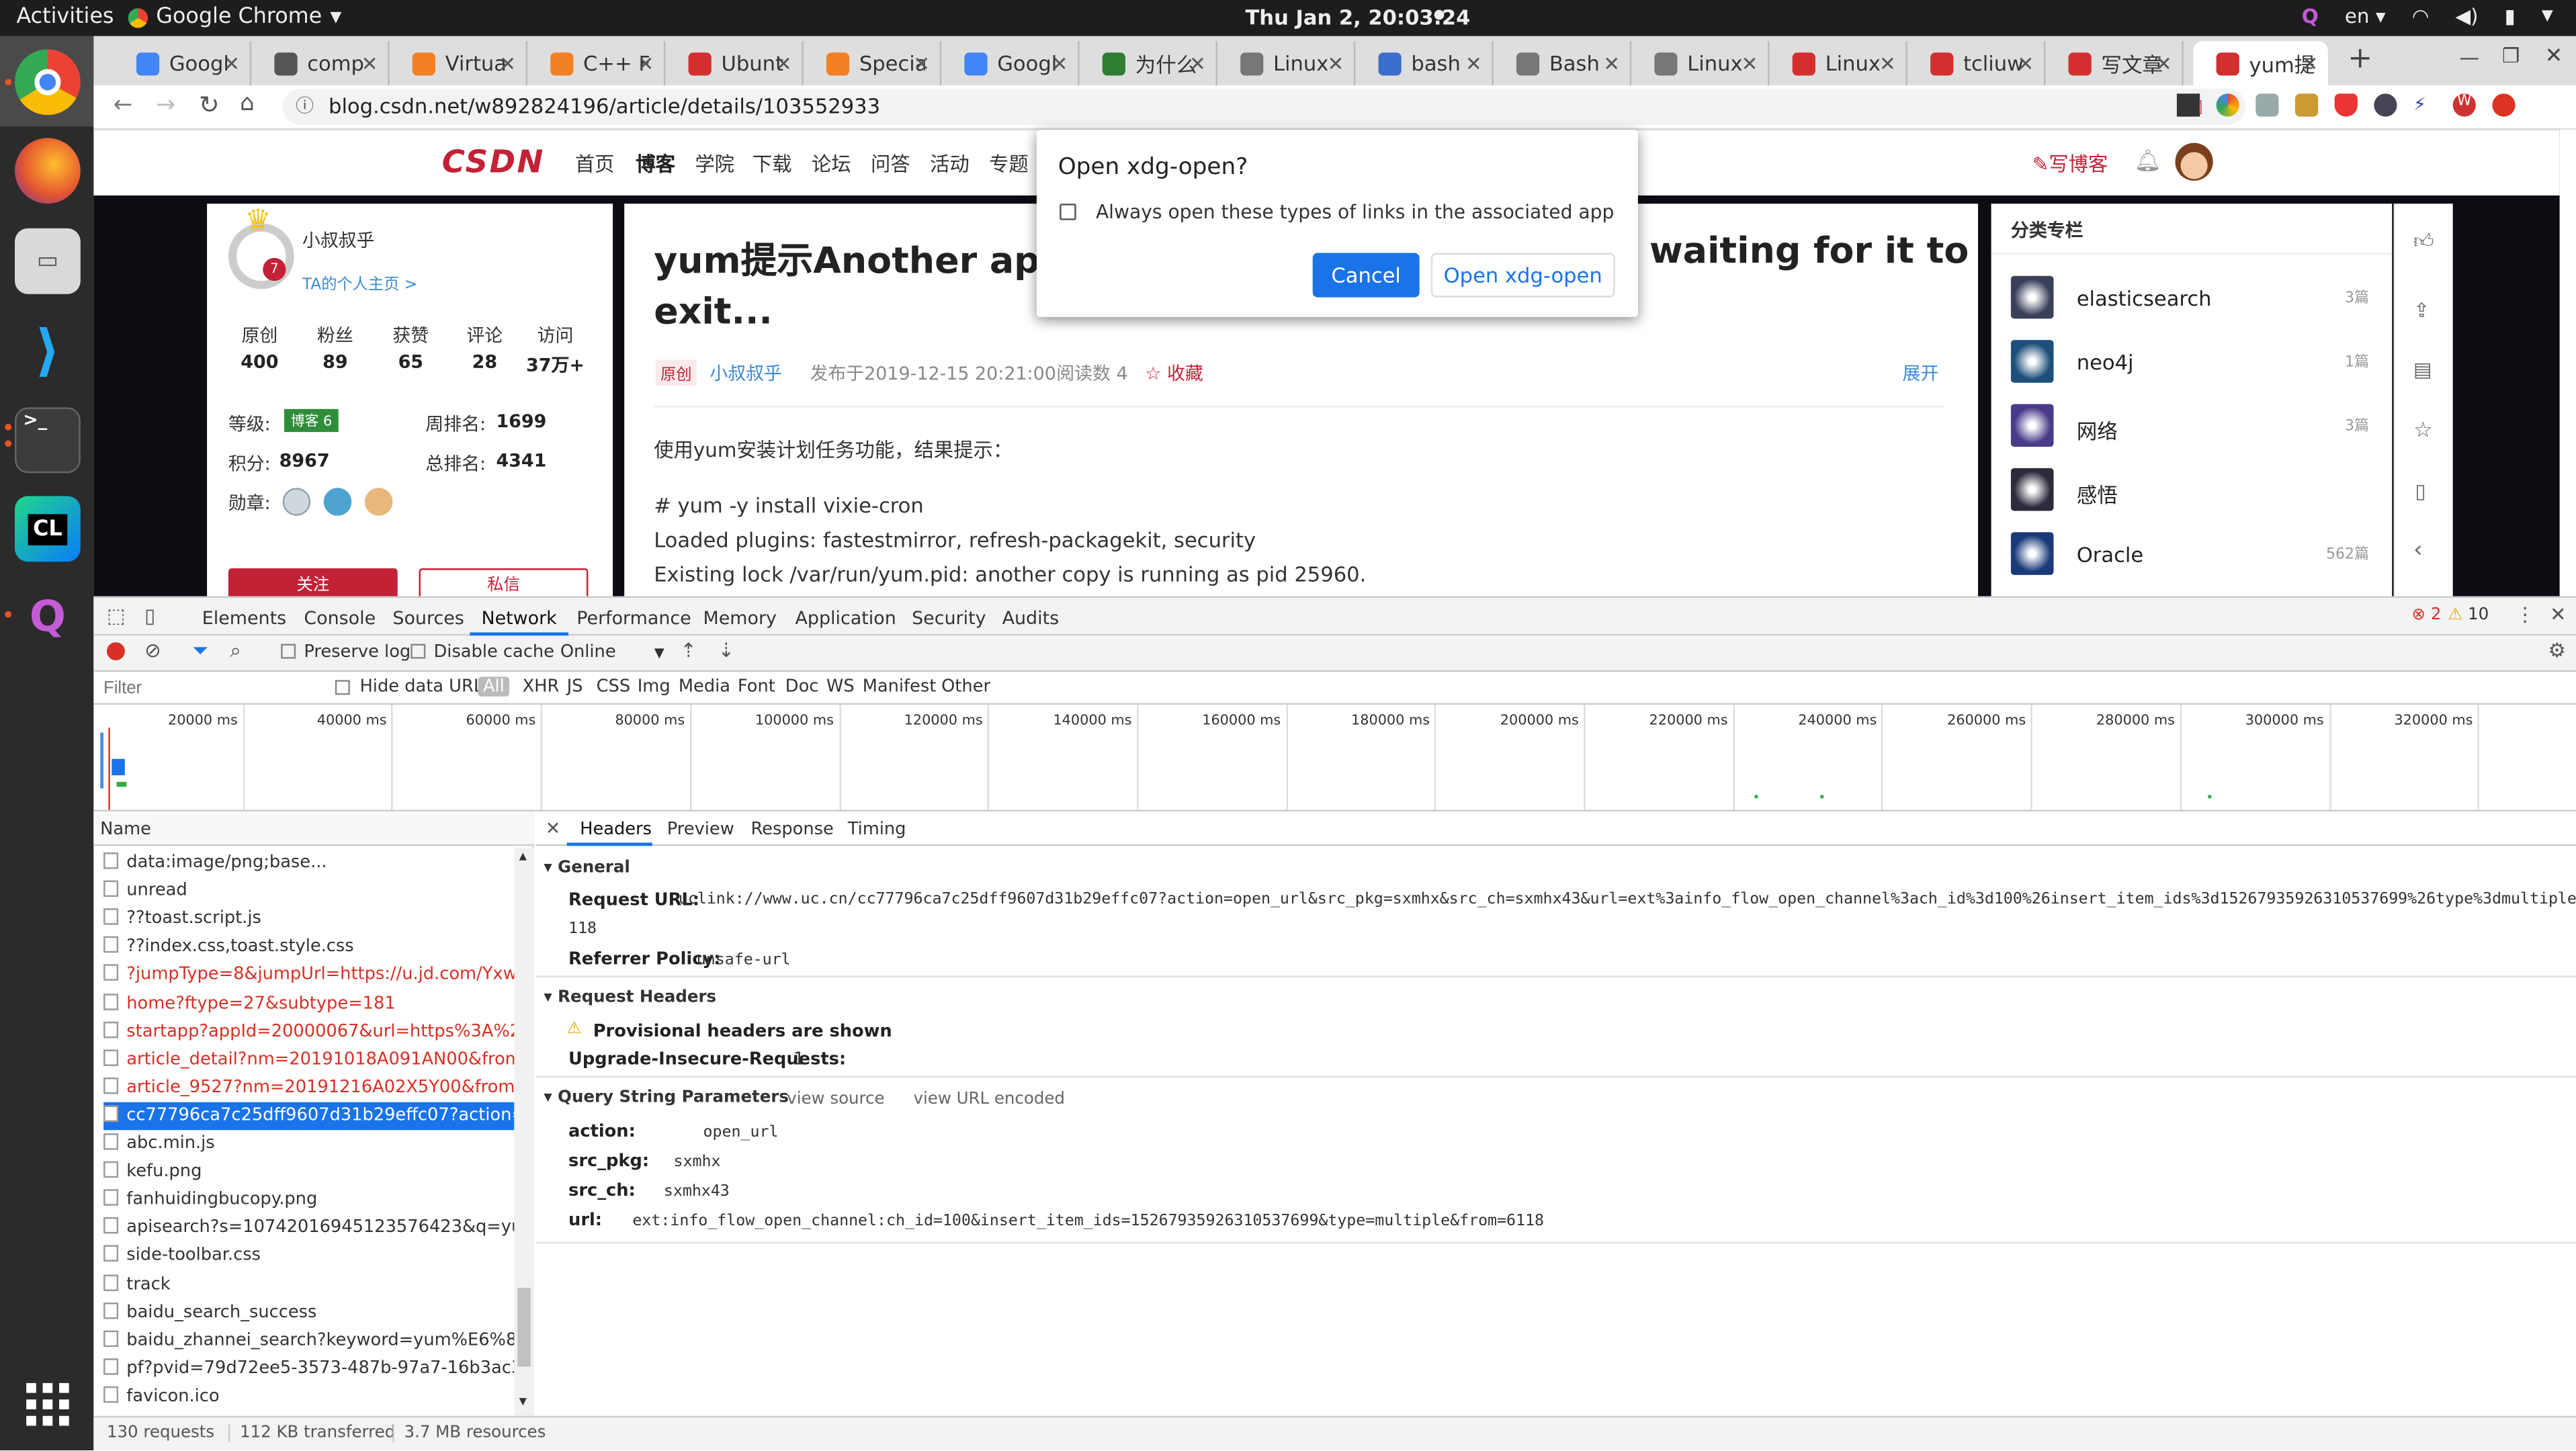 This screenshot has width=2576, height=1451. I want to click on new-tab-button: +, so click(2360, 58).